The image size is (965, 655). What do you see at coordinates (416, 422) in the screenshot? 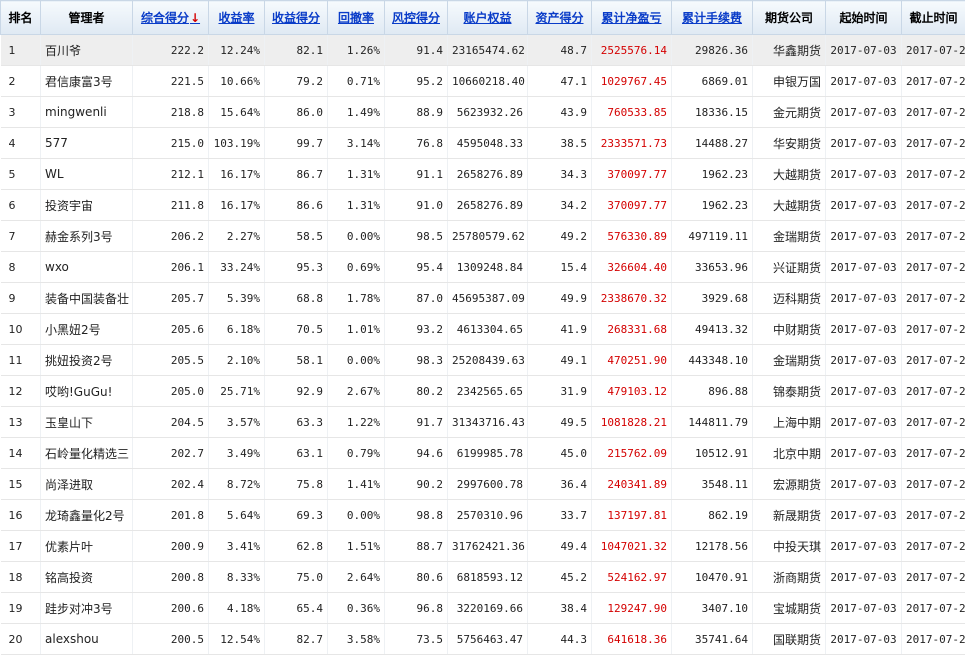
I see `risk-score-cell: 91.7` at bounding box center [416, 422].